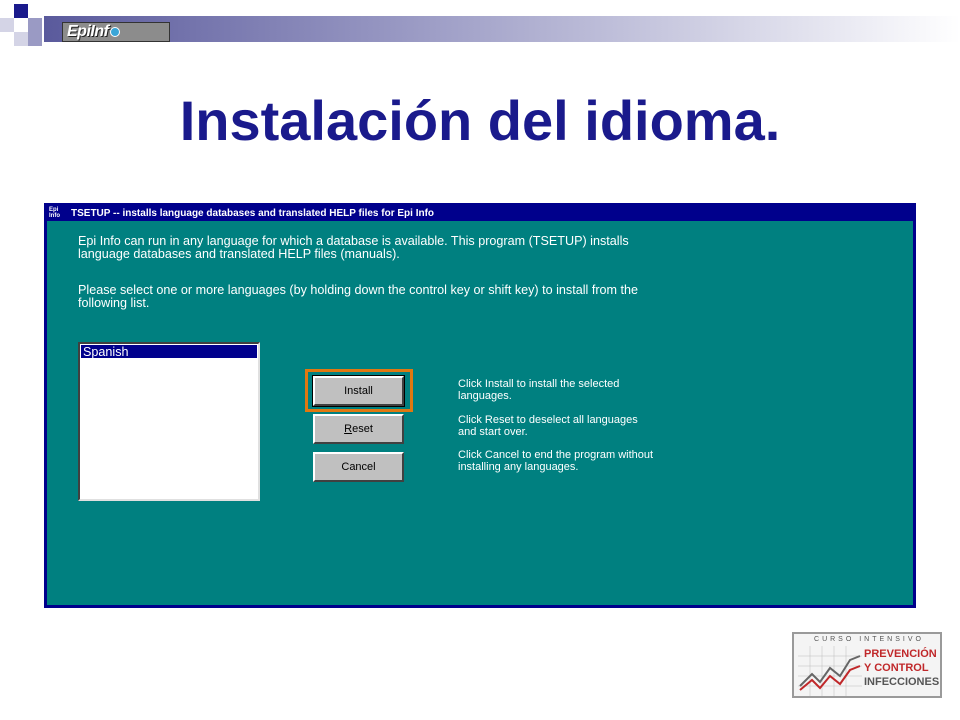 The height and width of the screenshot is (720, 960). What do you see at coordinates (869, 639) in the screenshot?
I see `course-logo-top: CURSO INTENSIVO` at bounding box center [869, 639].